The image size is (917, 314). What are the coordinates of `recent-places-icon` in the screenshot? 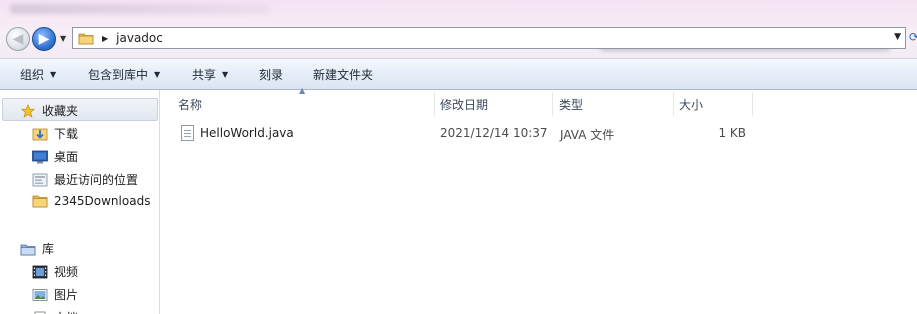 It's located at (40, 179).